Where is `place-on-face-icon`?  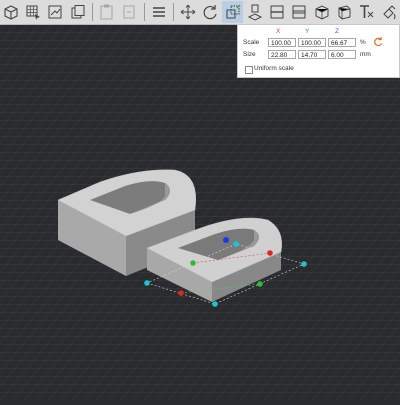
place-on-face-icon is located at coordinates (255, 12).